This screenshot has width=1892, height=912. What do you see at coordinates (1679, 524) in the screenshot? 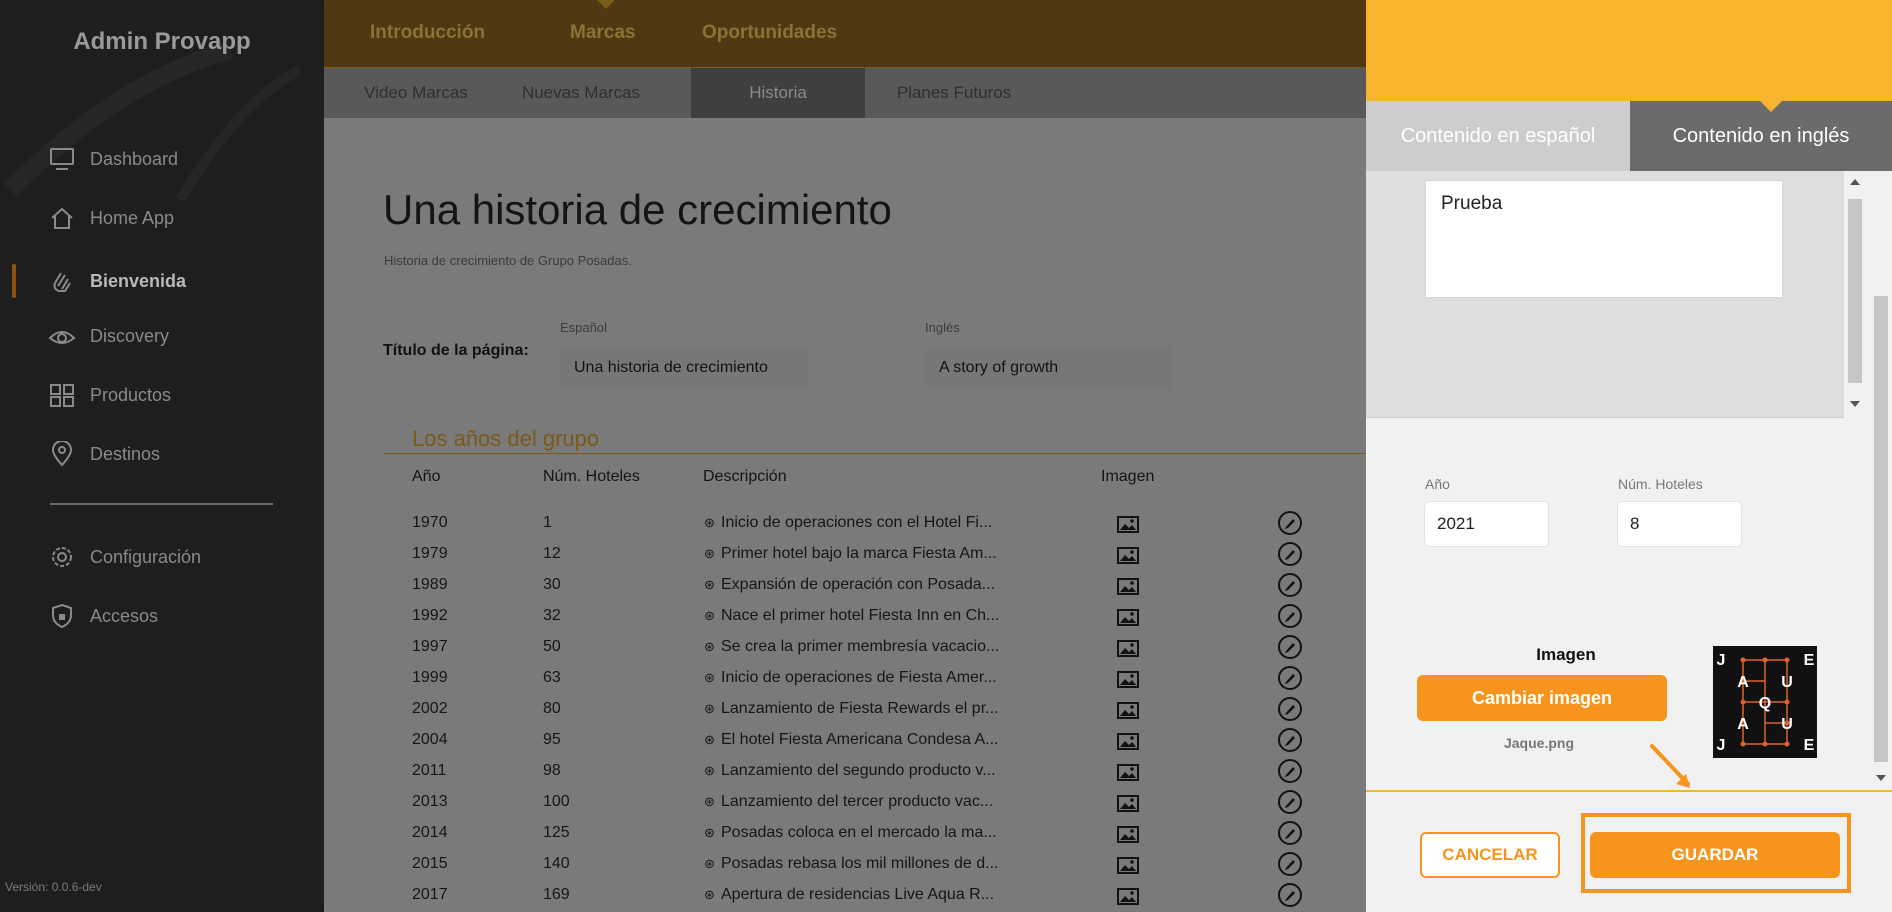
I see `hotels-input: 8` at bounding box center [1679, 524].